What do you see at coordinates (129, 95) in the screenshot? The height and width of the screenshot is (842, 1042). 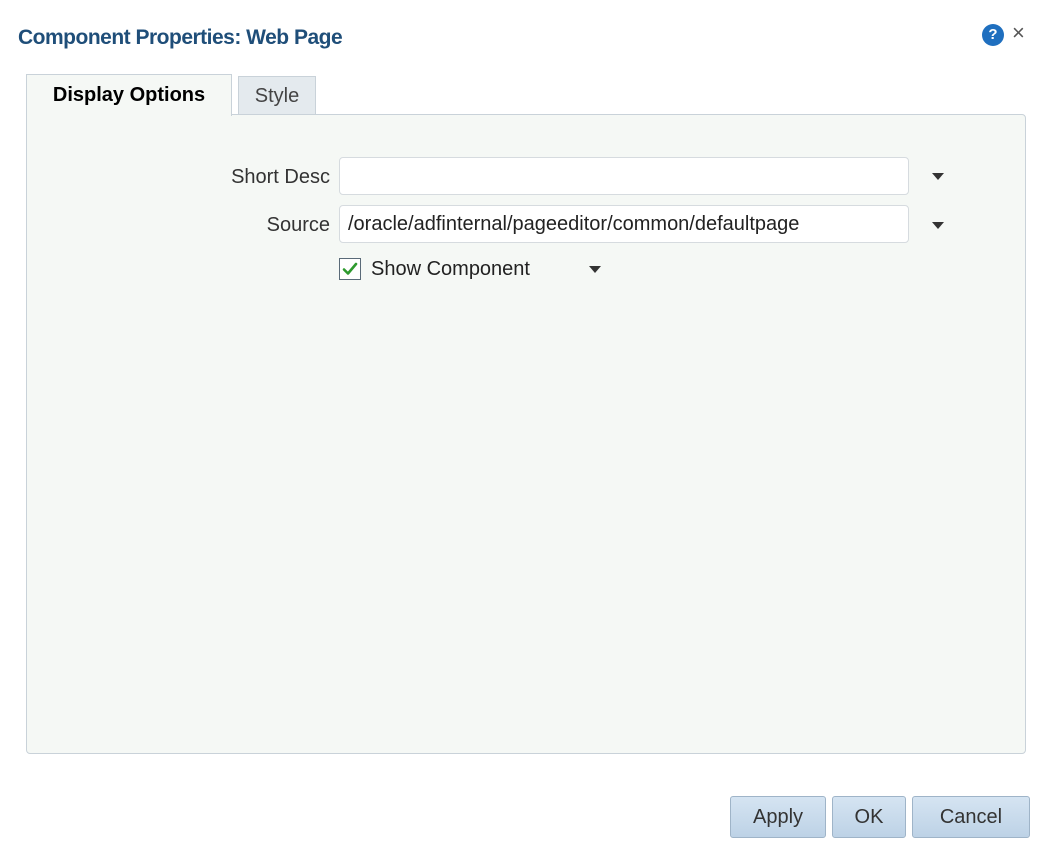 I see `tab-display-options: Display Options` at bounding box center [129, 95].